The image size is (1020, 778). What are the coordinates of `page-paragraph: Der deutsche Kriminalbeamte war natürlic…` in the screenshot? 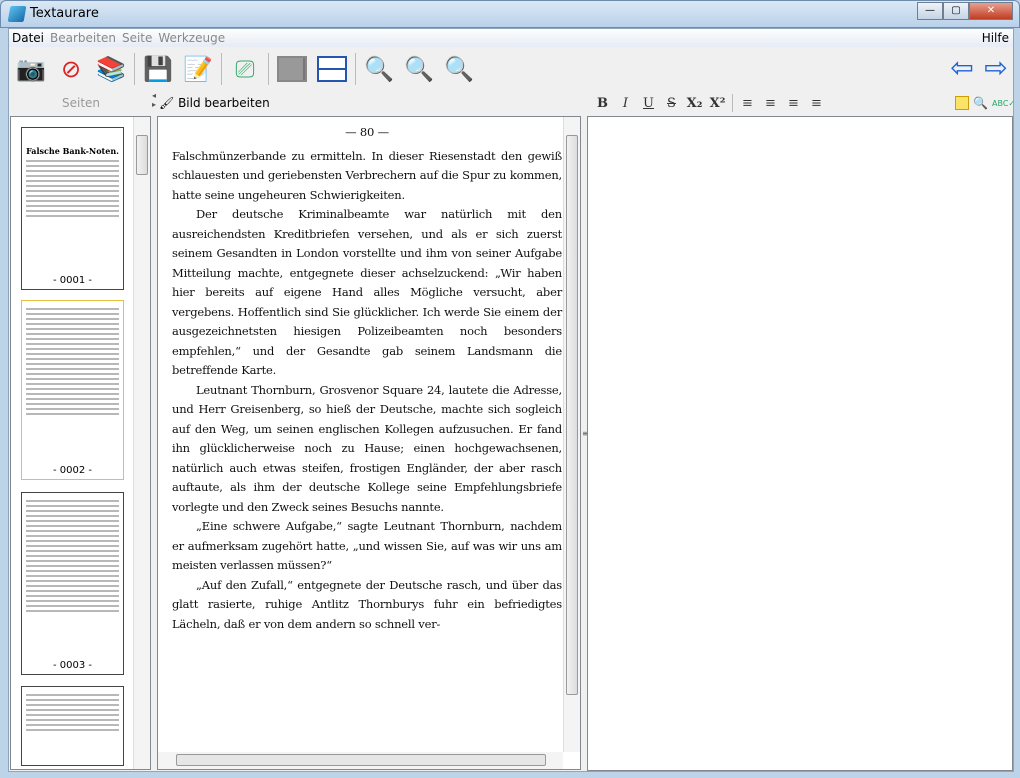 It's located at (367, 292).